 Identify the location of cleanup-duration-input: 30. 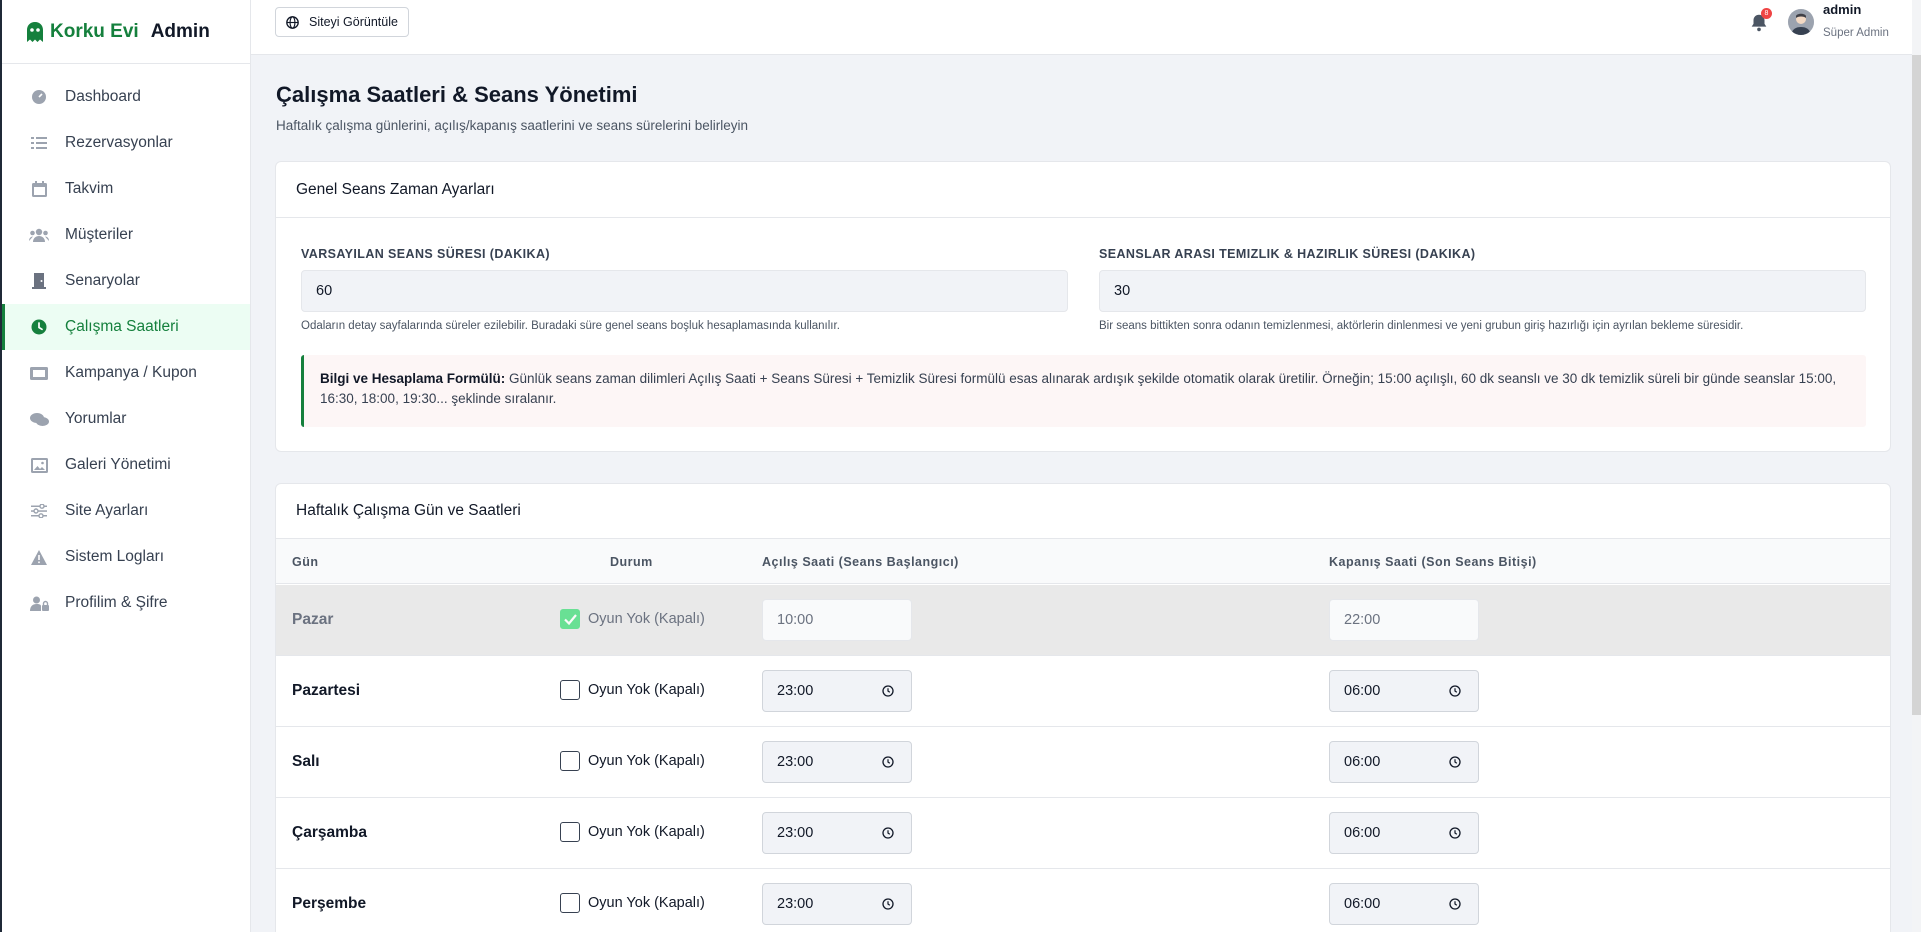
(1482, 291).